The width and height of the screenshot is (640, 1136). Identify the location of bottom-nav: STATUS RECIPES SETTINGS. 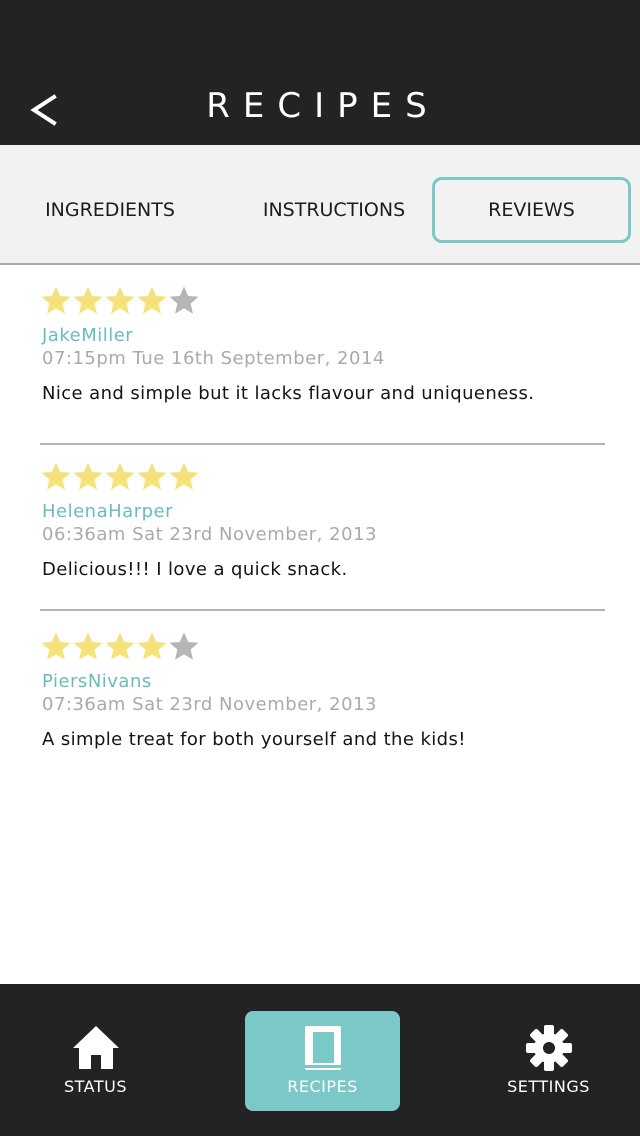
(320, 1060).